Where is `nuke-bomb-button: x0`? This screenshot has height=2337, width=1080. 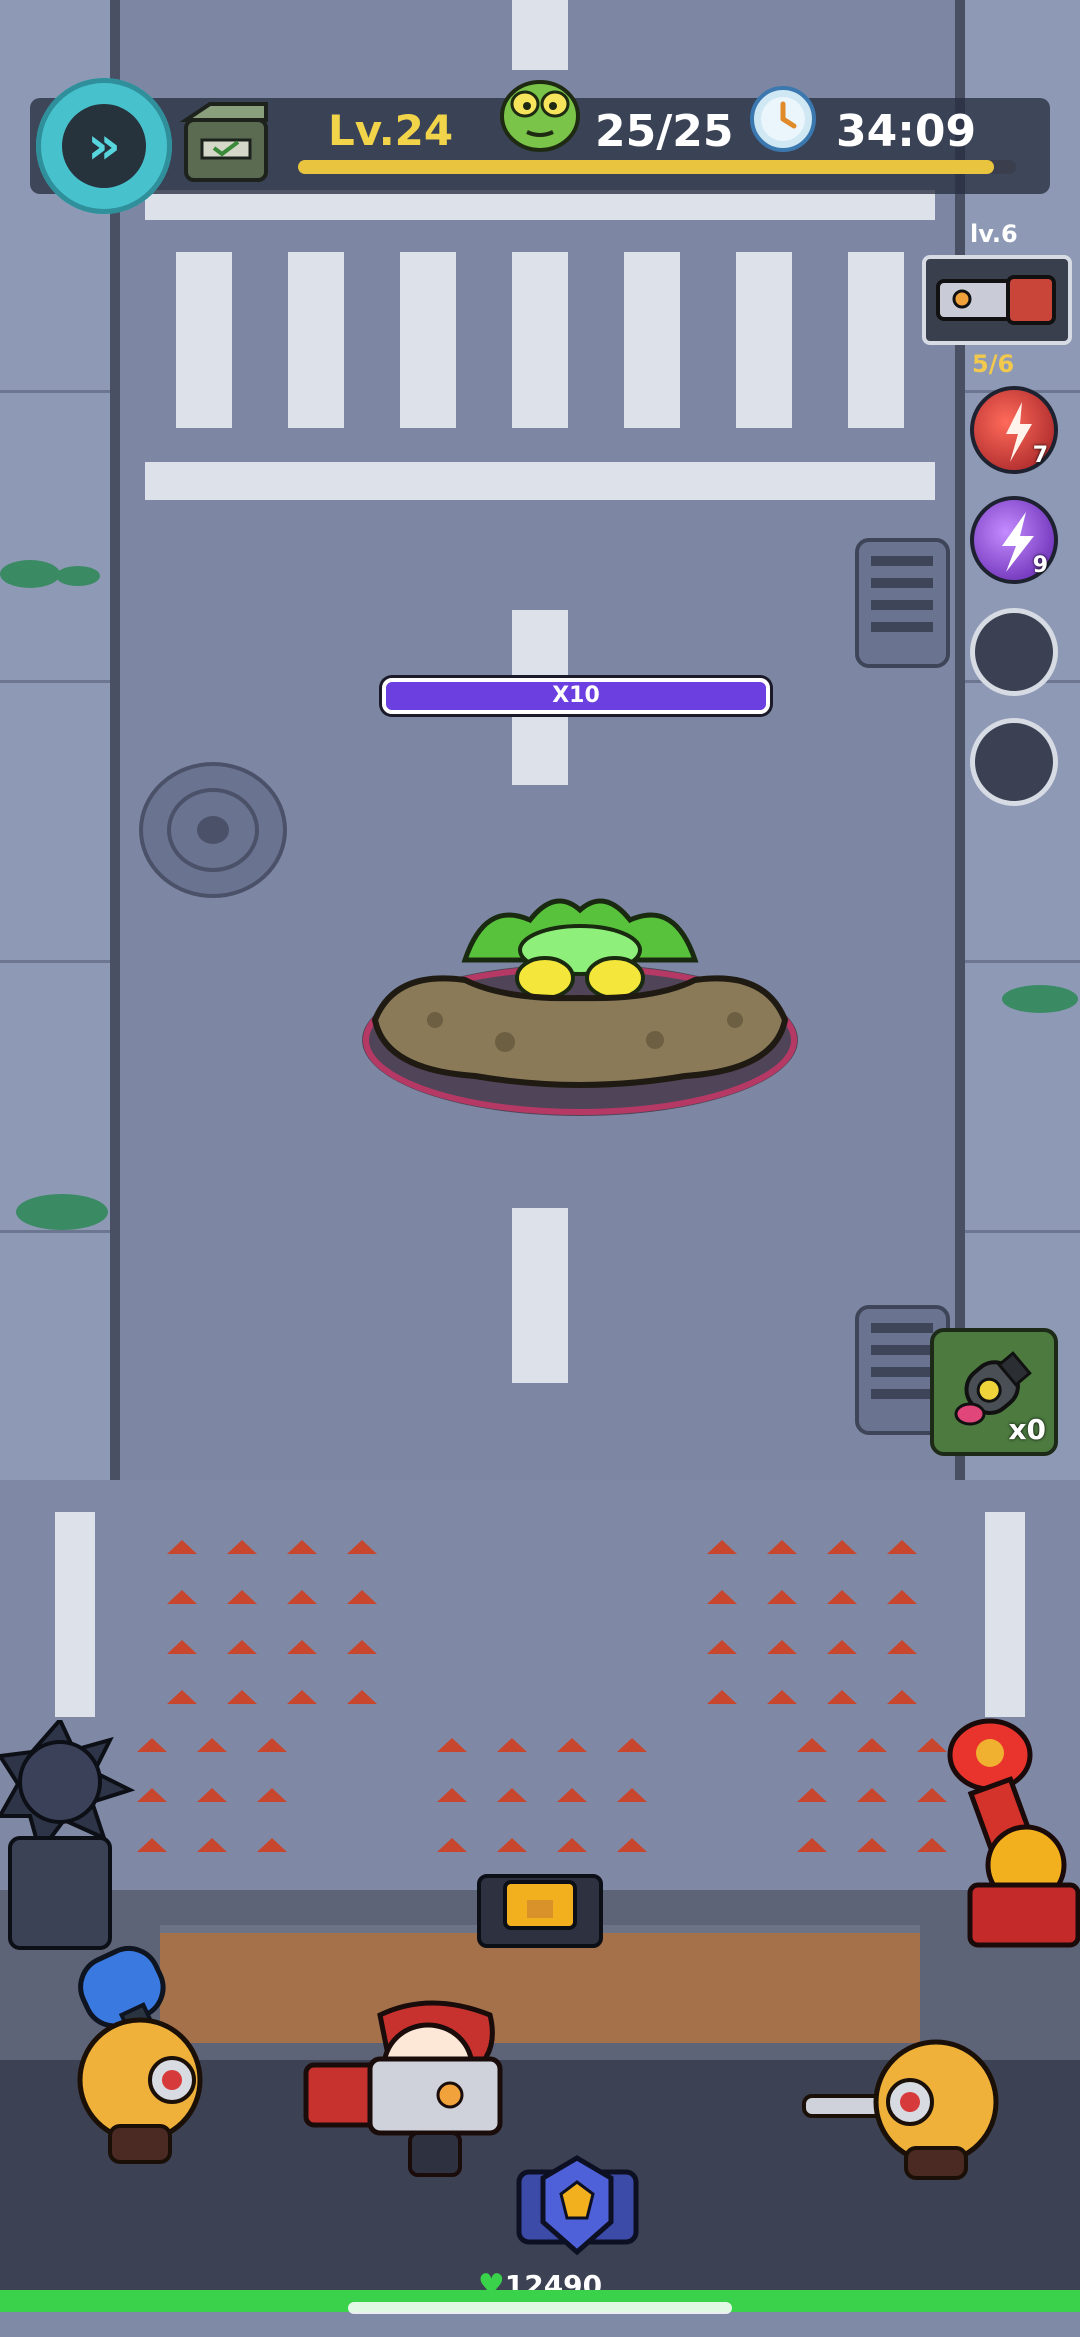
nuke-bomb-button: x0 is located at coordinates (994, 1392).